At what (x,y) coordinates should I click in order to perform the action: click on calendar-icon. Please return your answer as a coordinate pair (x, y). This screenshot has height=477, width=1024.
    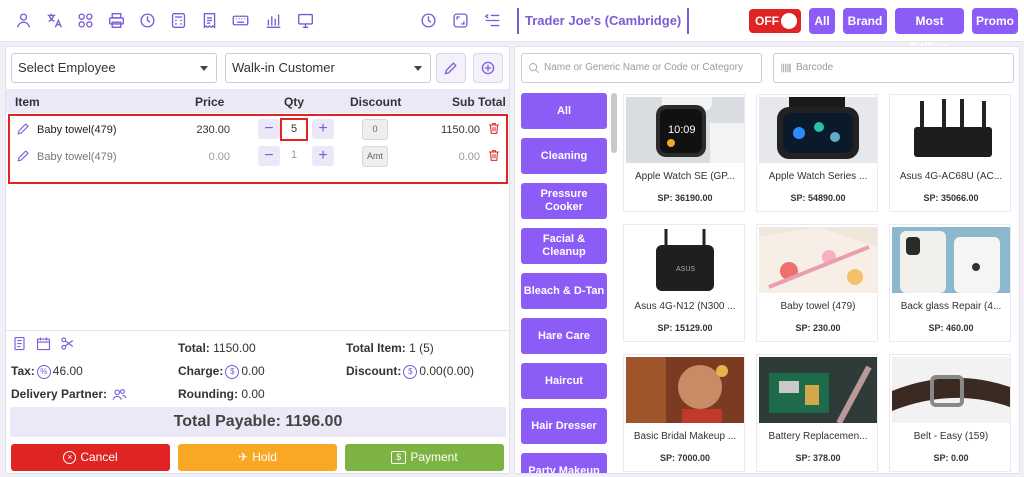
    Looking at the image, I should click on (44, 344).